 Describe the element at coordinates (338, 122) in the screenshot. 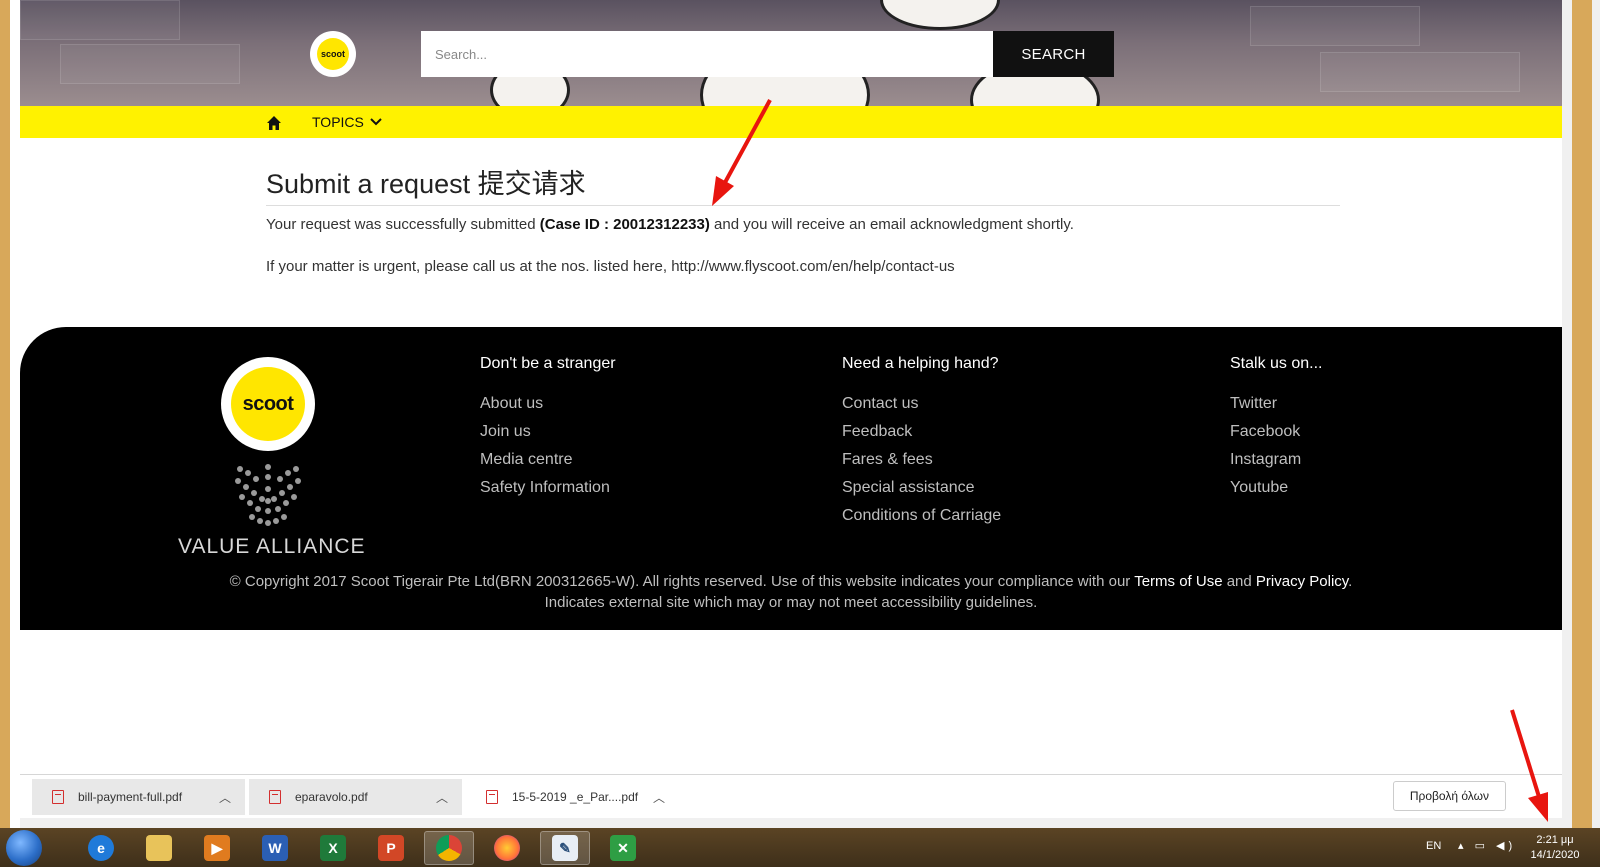

I see `topics-label: TOPICS` at that location.